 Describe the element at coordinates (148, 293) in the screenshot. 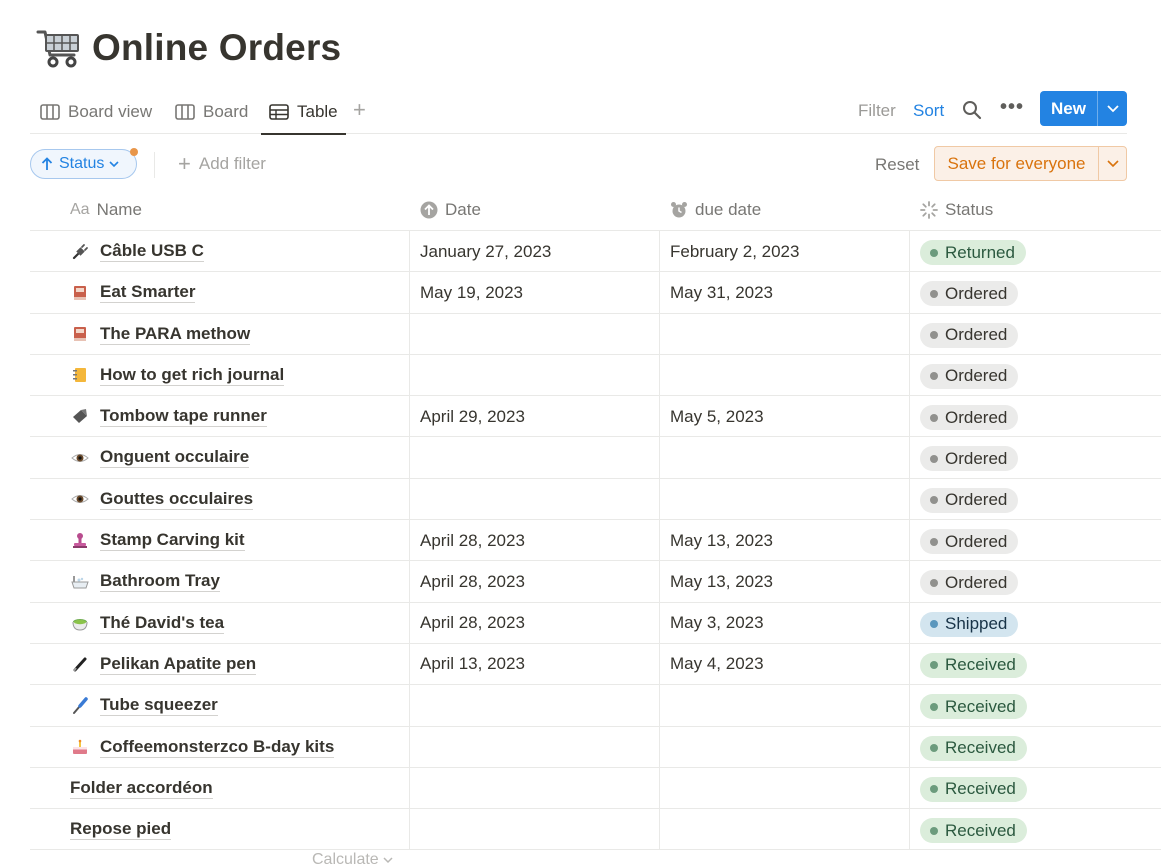

I see `item-name: Eat Smarter` at that location.